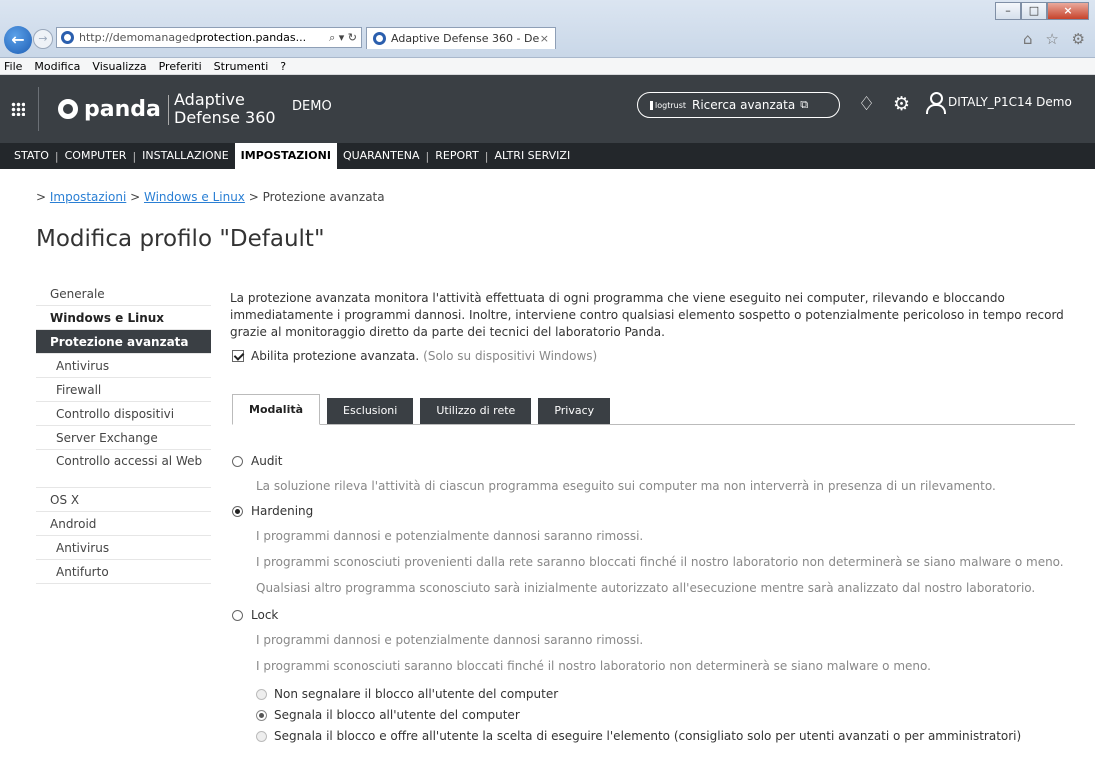 The width and height of the screenshot is (1095, 770). Describe the element at coordinates (123, 366) in the screenshot. I see `sidebar-item-antivirus: Antivirus` at that location.